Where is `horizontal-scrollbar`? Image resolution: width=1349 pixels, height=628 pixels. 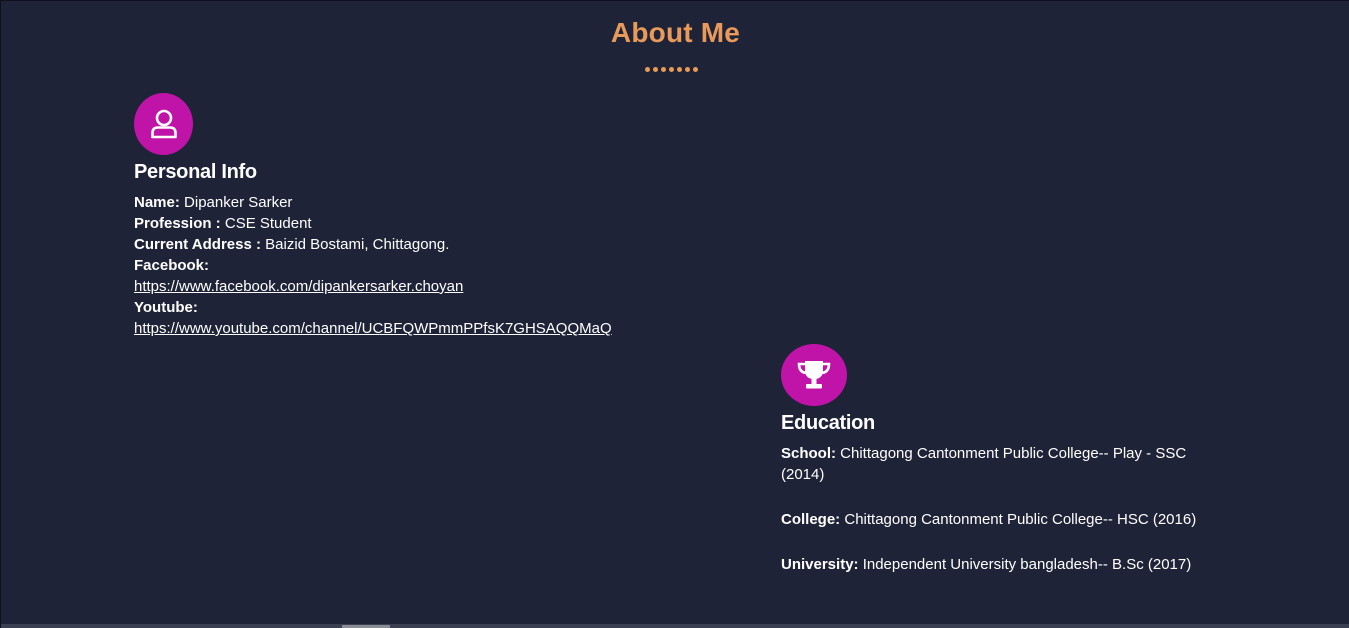 horizontal-scrollbar is located at coordinates (675, 626).